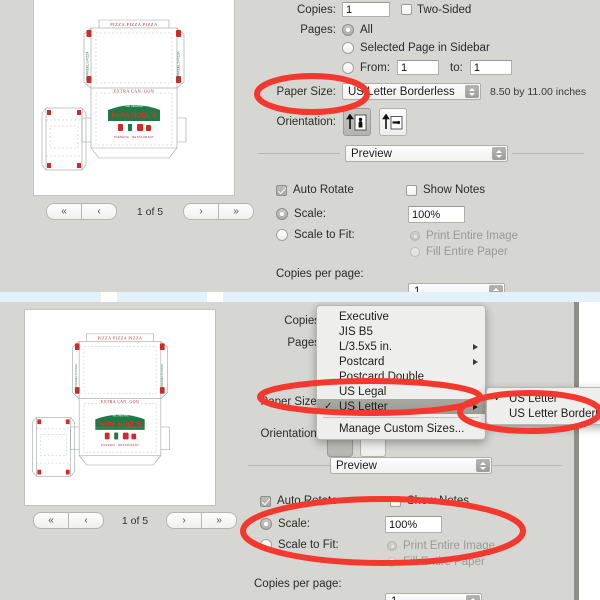 The width and height of the screenshot is (600, 600). I want to click on pages-label: Pages, so click(303, 343).